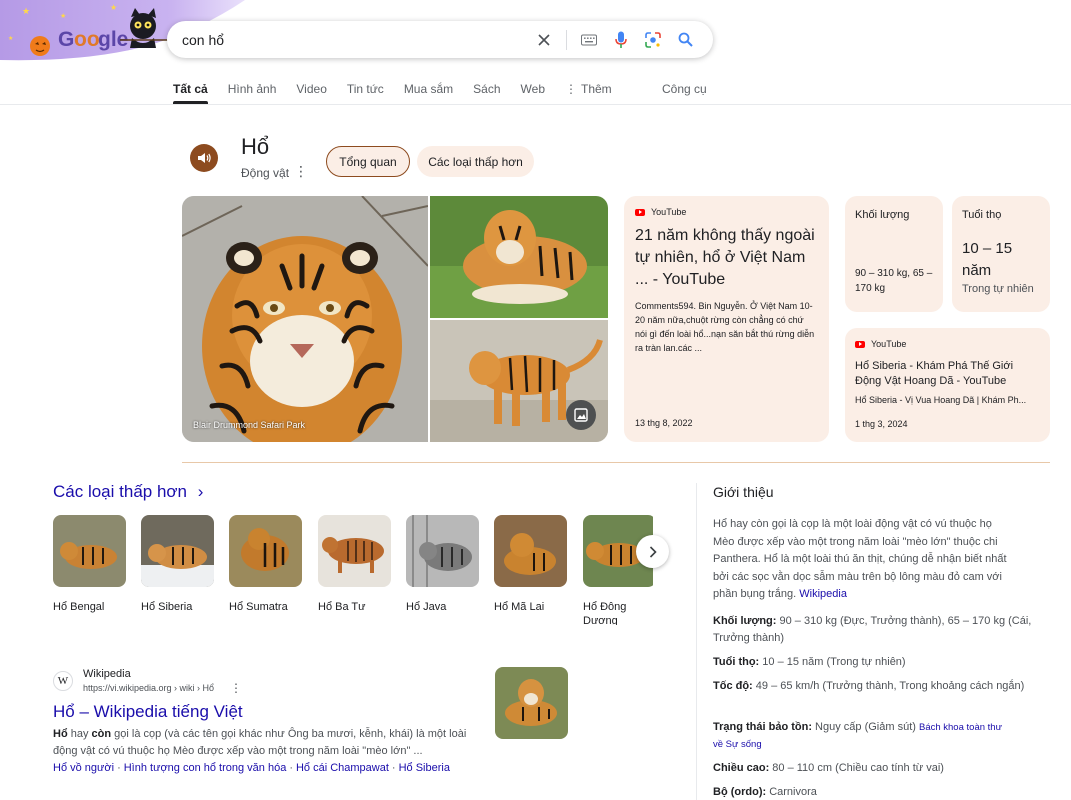 The width and height of the screenshot is (1071, 800). Describe the element at coordinates (101, 734) in the screenshot. I see `snippet-bold: còn` at that location.